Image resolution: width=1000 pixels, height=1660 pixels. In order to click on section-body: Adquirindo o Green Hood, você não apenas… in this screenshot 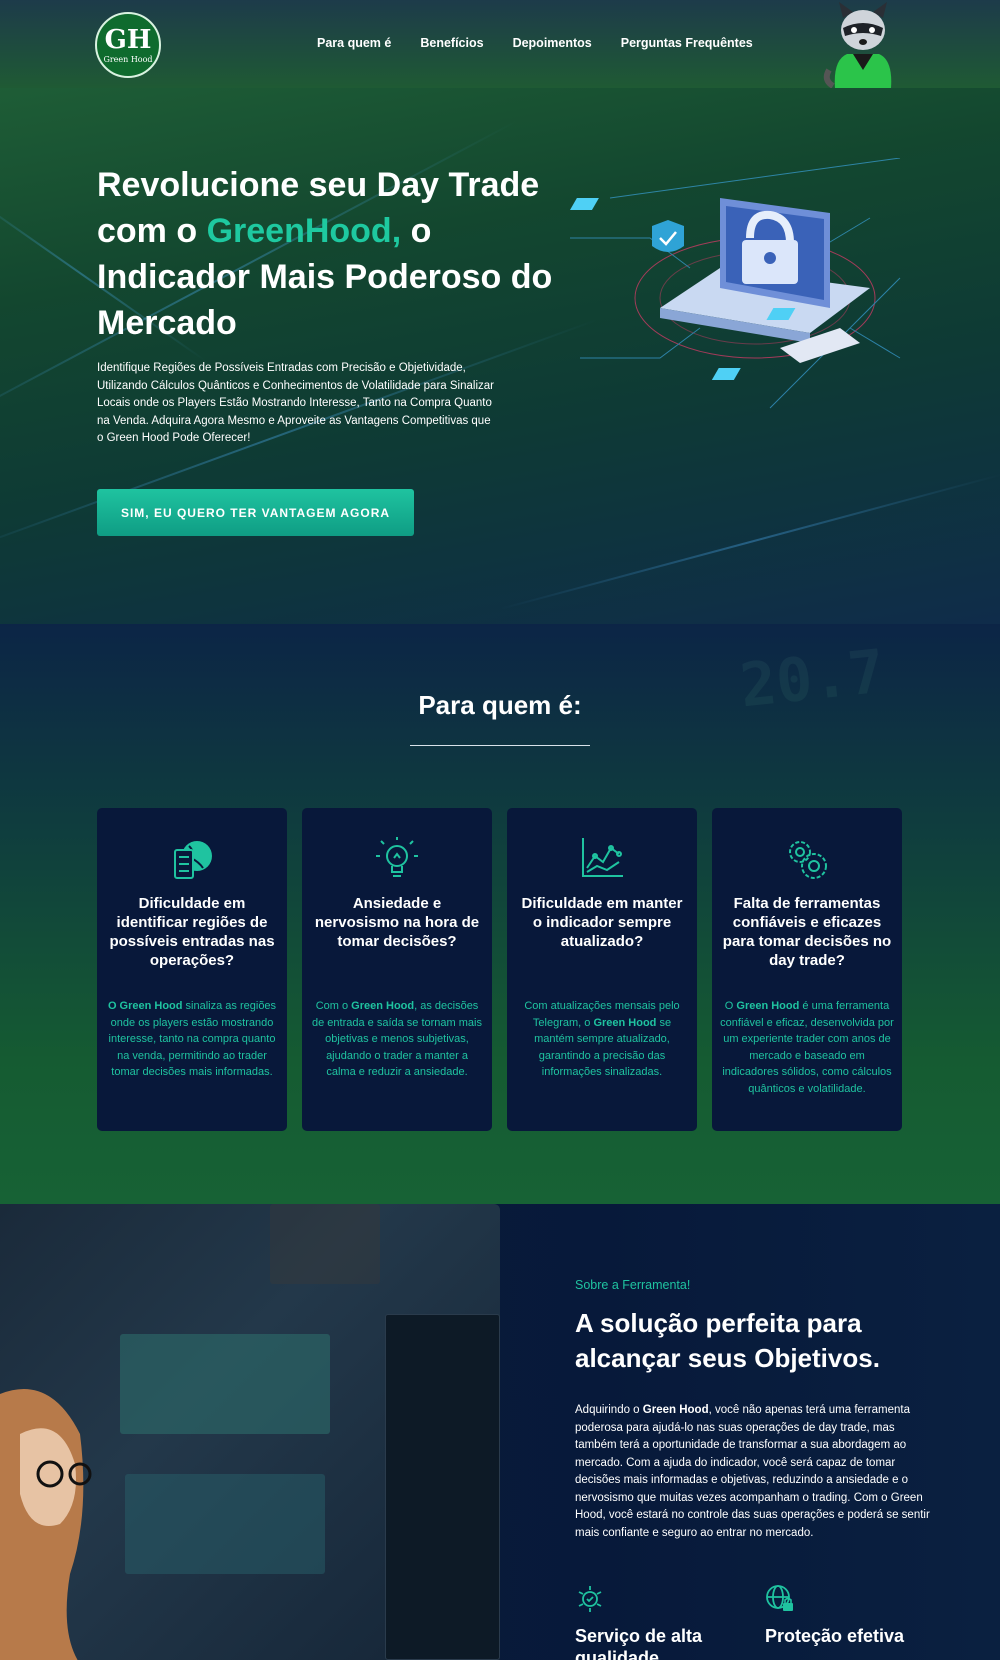, I will do `click(755, 1472)`.